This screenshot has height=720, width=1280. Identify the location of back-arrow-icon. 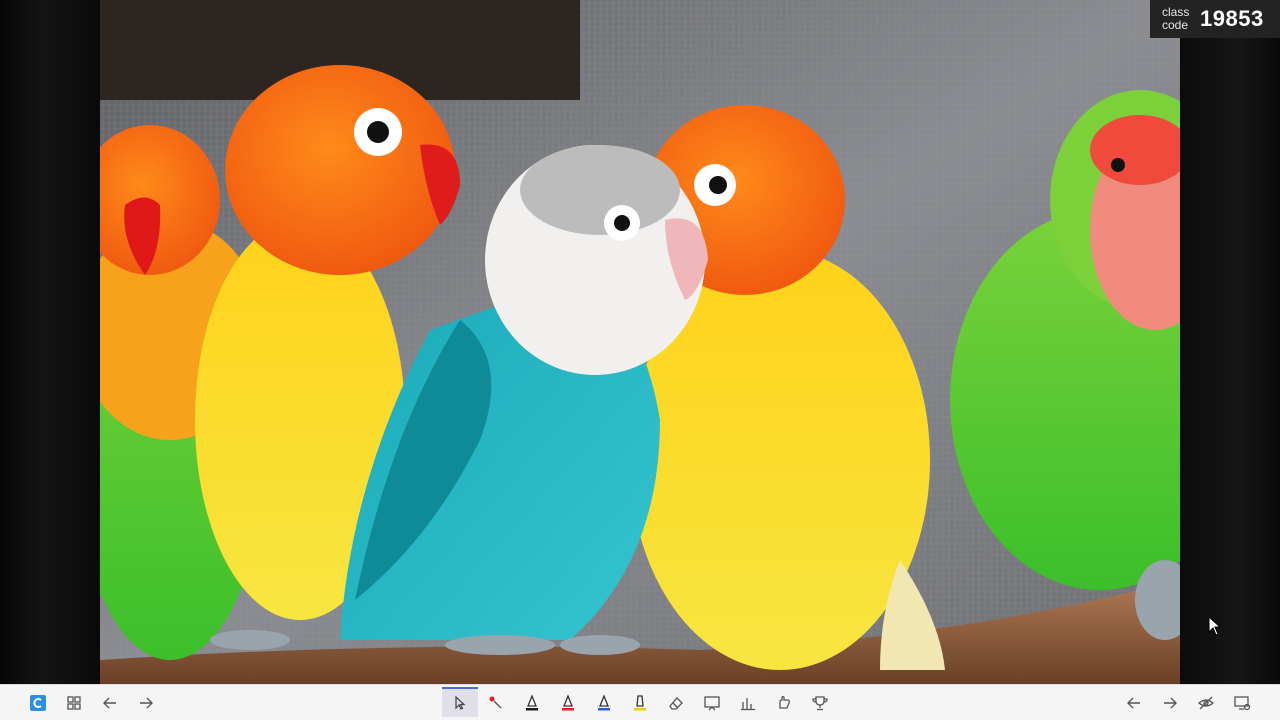
(110, 703).